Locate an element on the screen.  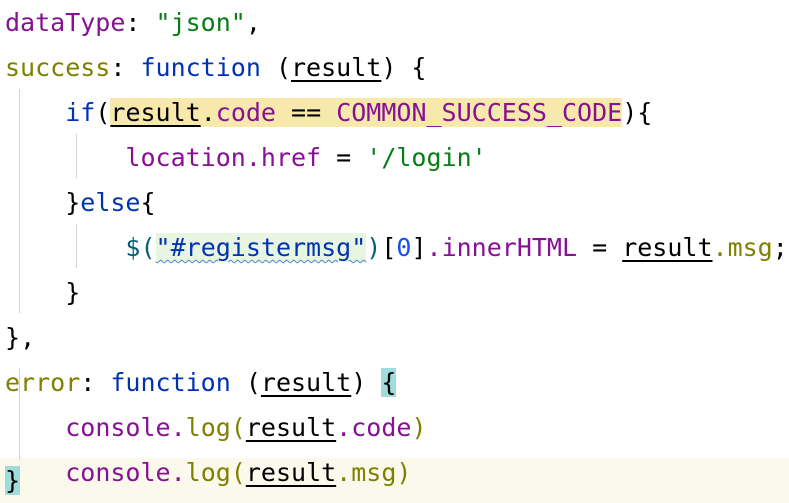
token-property: msg is located at coordinates (750, 247).